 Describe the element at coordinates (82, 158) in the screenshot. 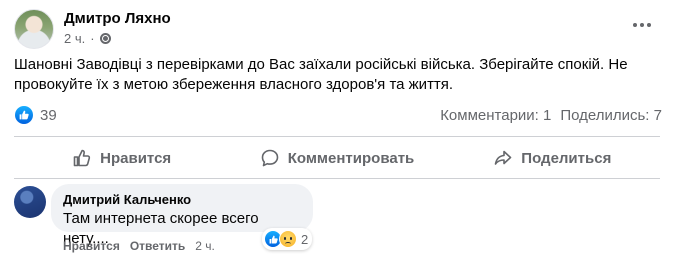

I see `thumbs-up-icon` at that location.